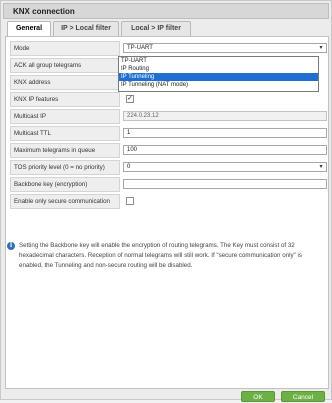 This screenshot has height=403, width=332. I want to click on ack-label: ACK all group telegrams, so click(65, 65).